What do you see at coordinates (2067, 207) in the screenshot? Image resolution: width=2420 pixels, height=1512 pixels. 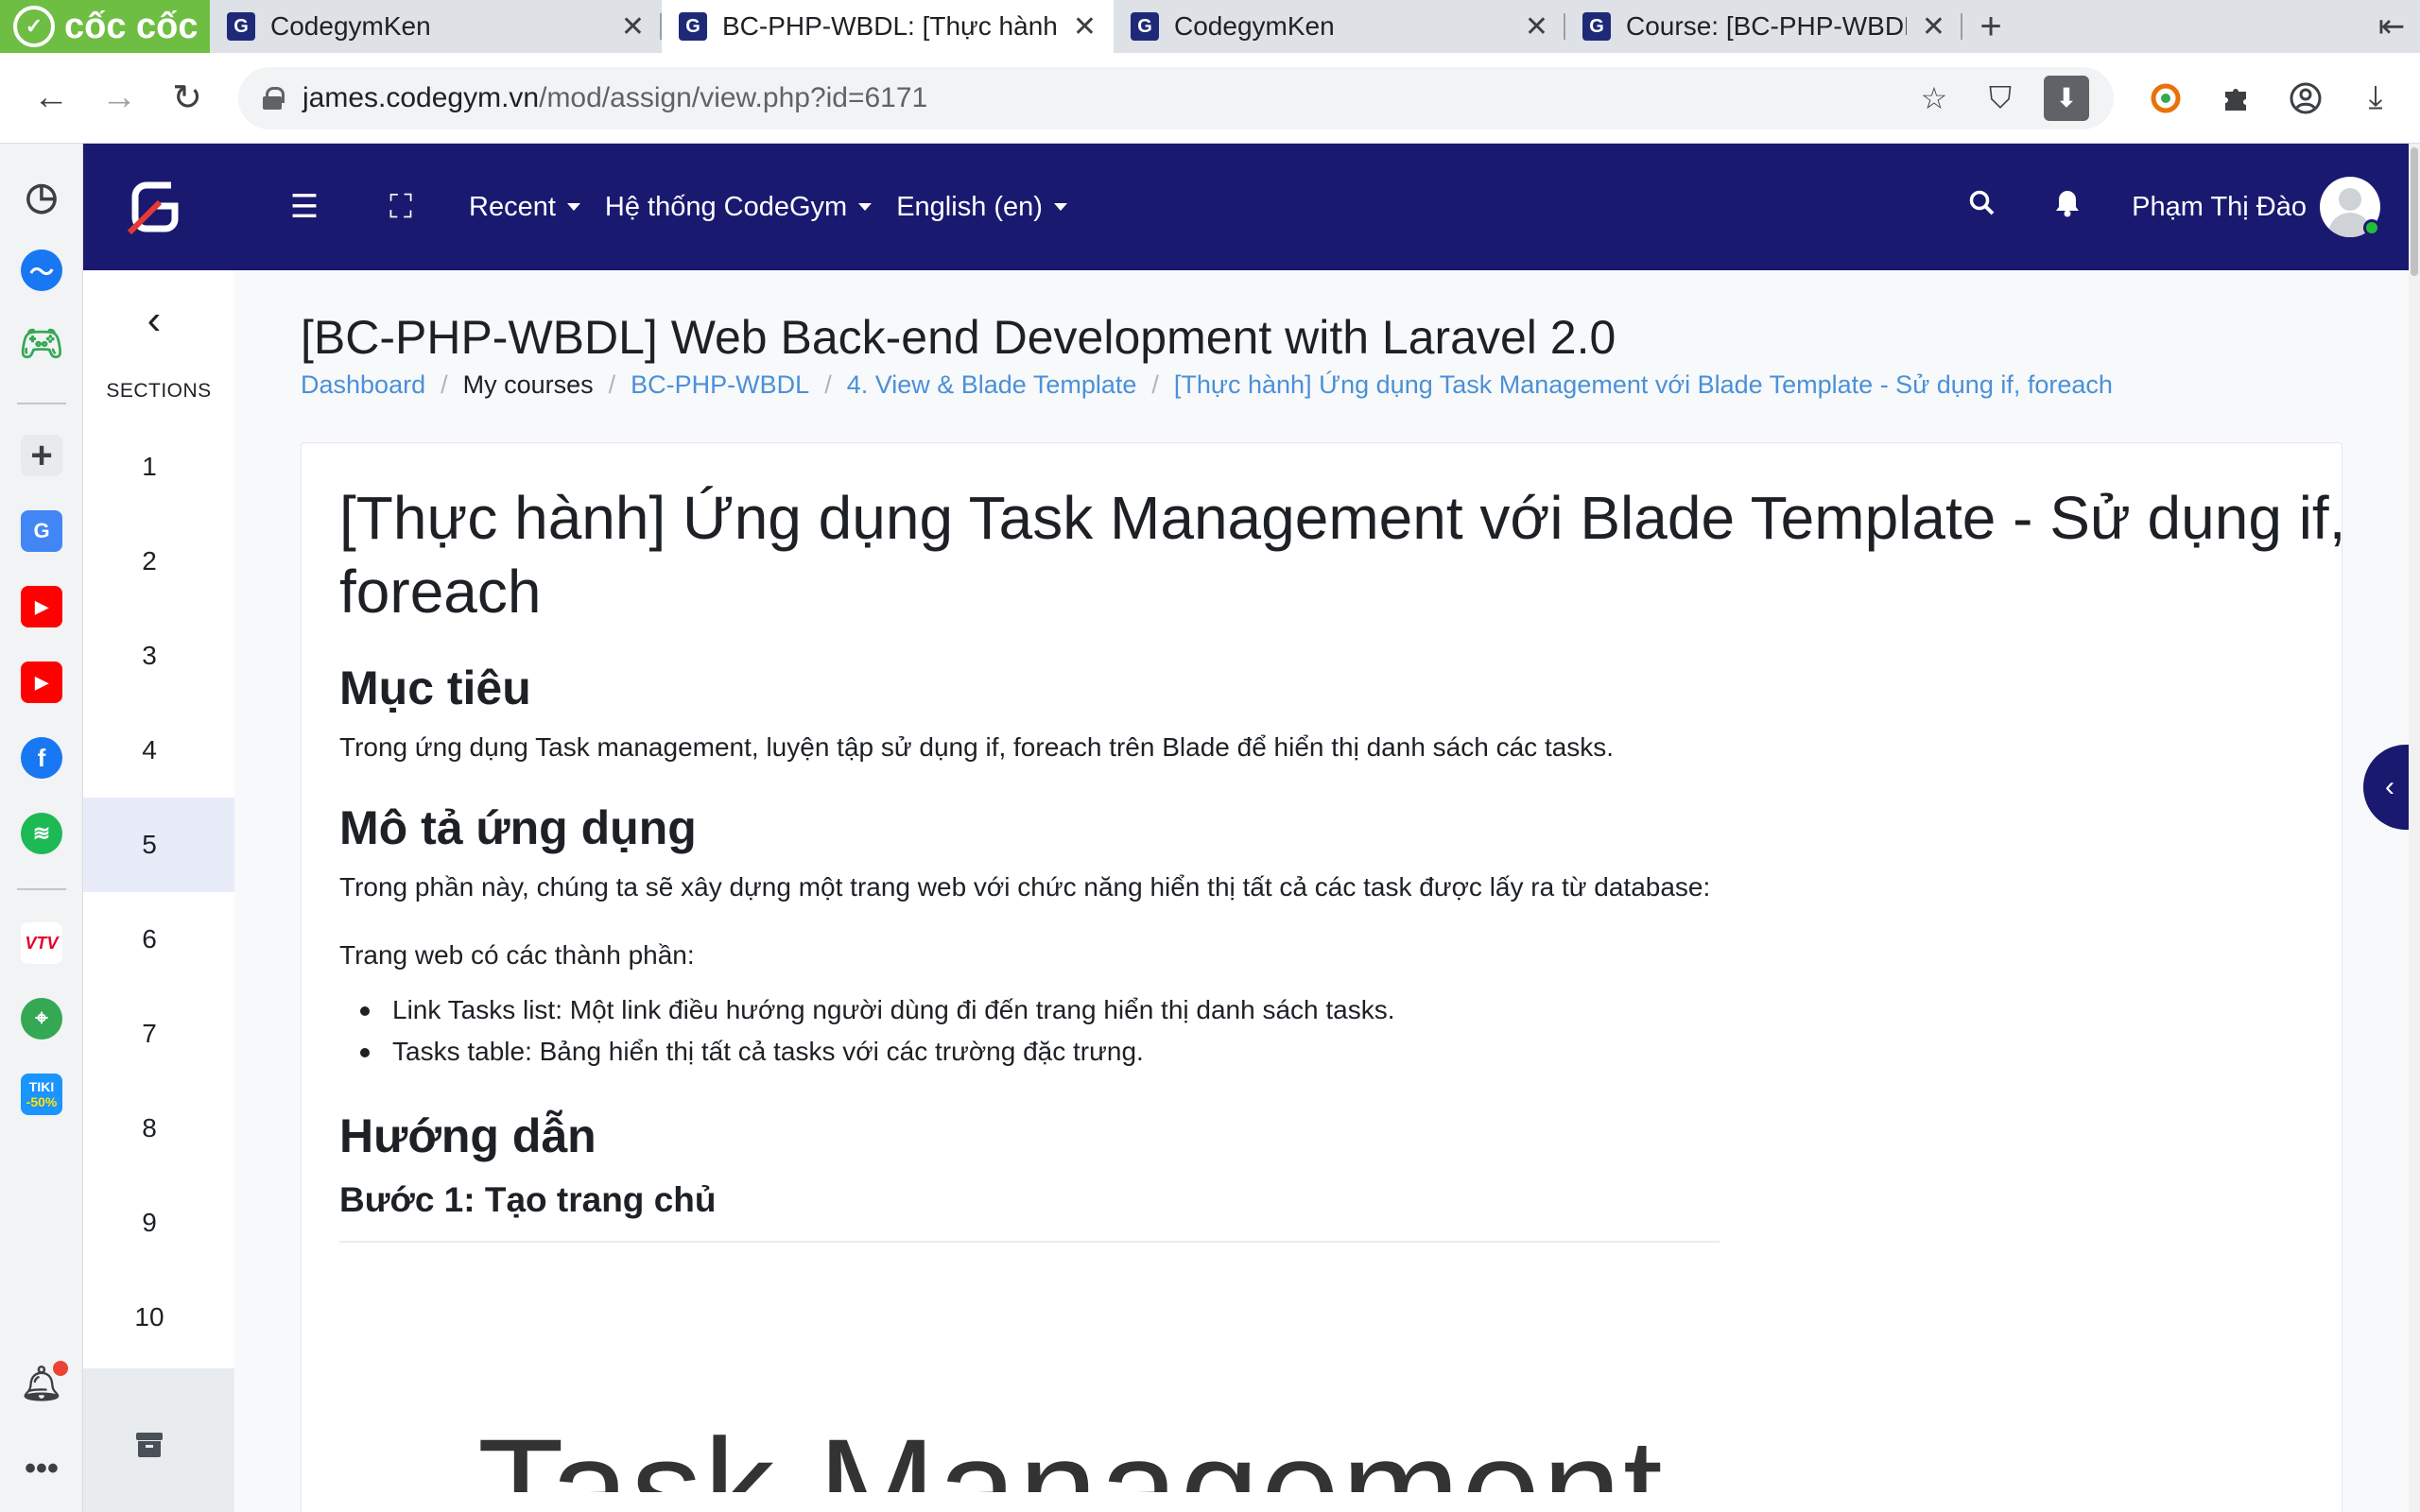 I see `notification-bell-icon` at bounding box center [2067, 207].